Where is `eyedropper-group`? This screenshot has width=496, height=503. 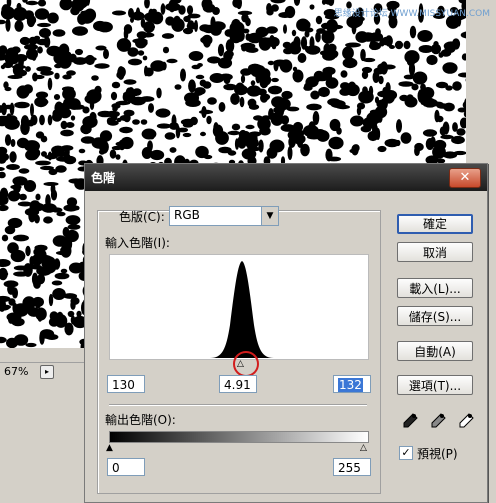
eyedropper-group is located at coordinates (440, 421).